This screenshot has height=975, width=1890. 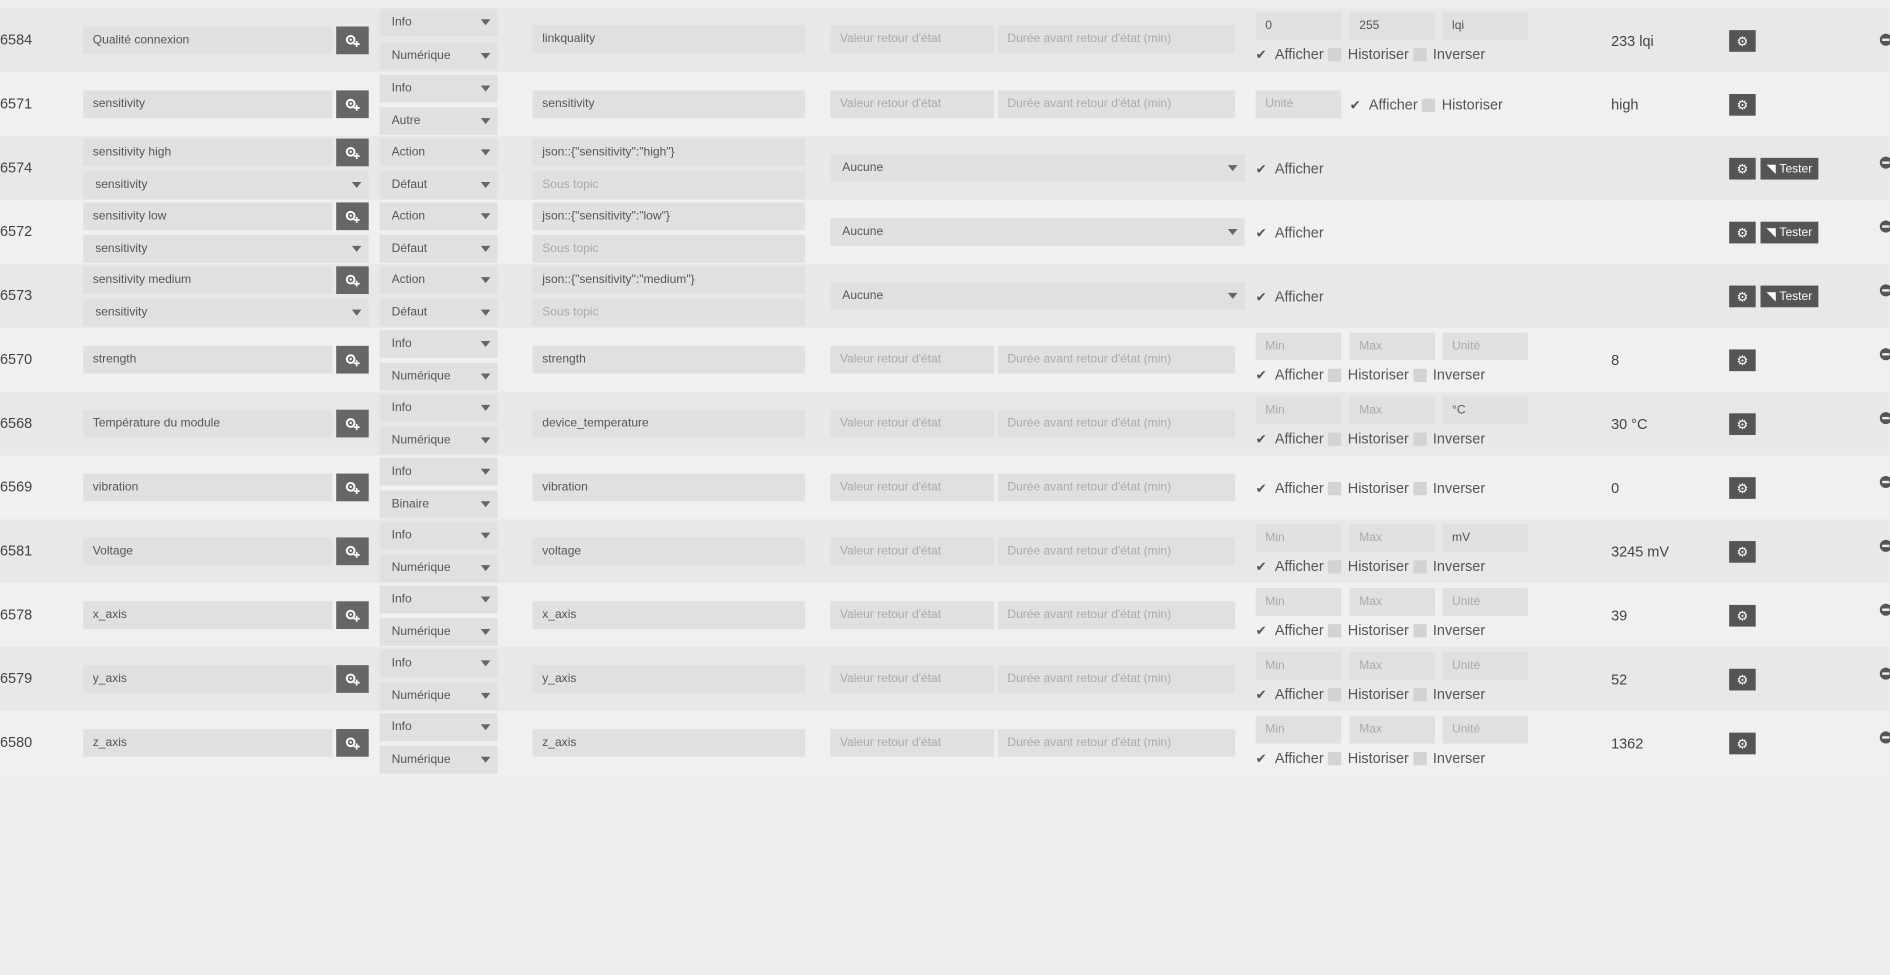 I want to click on logical-id-input: voltage, so click(x=668, y=551).